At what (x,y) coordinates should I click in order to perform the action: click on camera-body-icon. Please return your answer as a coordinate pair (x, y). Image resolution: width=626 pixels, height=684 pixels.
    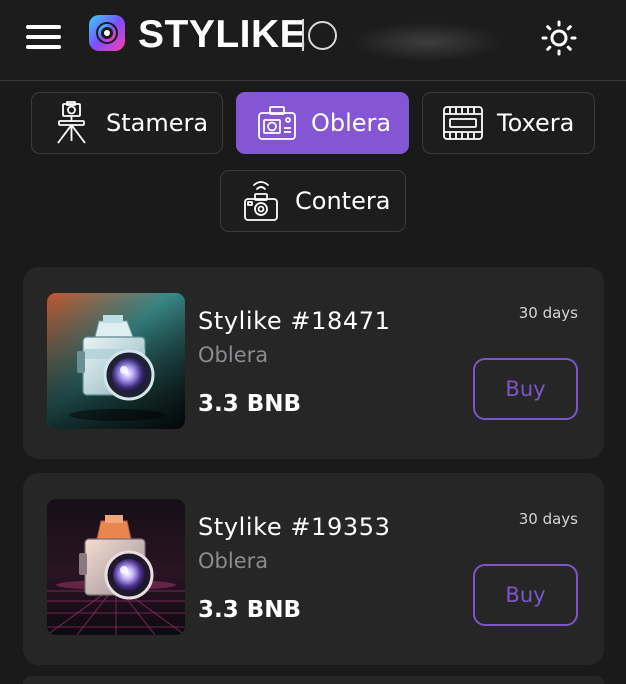
    Looking at the image, I should click on (277, 123).